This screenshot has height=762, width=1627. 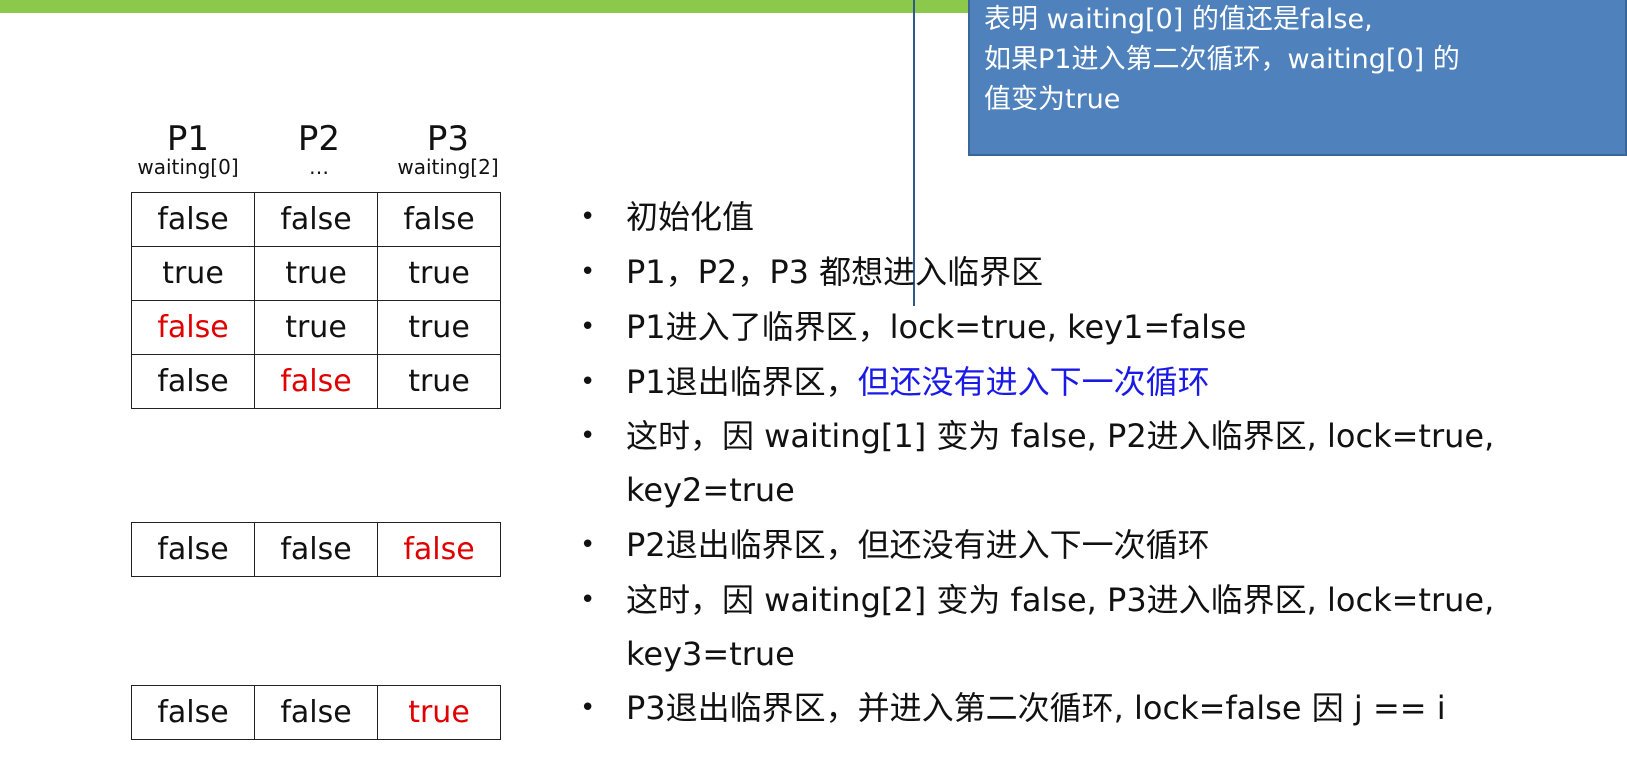 I want to click on header-p3-name: P3, so click(x=448, y=139).